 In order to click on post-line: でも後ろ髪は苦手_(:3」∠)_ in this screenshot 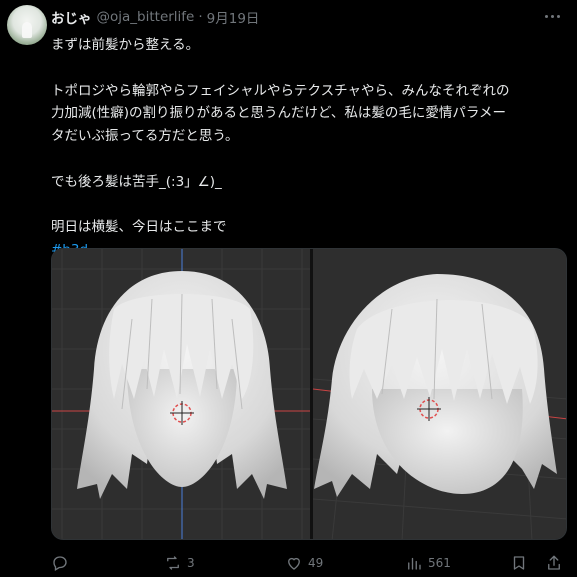, I will do `click(136, 181)`.